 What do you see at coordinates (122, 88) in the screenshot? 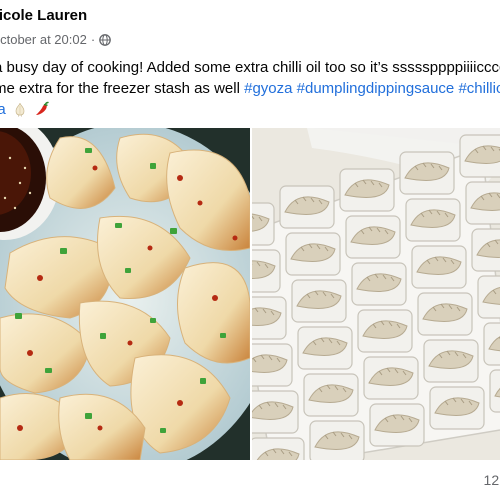
I see `post-text-fragment: me extra for the freezer stash as well` at bounding box center [122, 88].